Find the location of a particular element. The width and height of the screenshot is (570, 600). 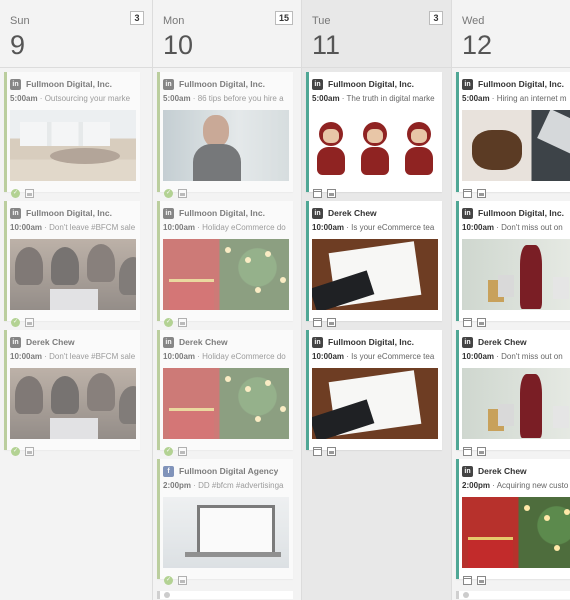

post-meta: 5:00am · 86 tips before you hire a is located at coordinates (223, 98).